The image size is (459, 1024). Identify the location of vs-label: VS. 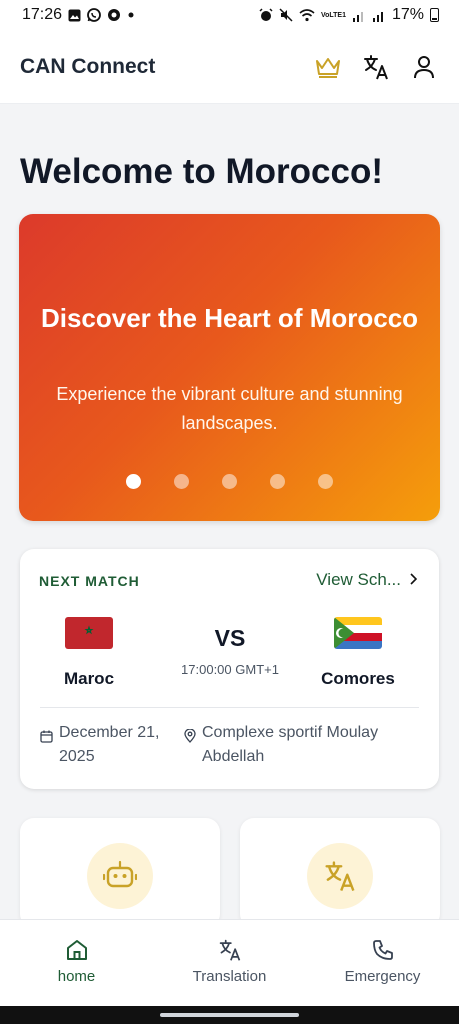
(230, 638).